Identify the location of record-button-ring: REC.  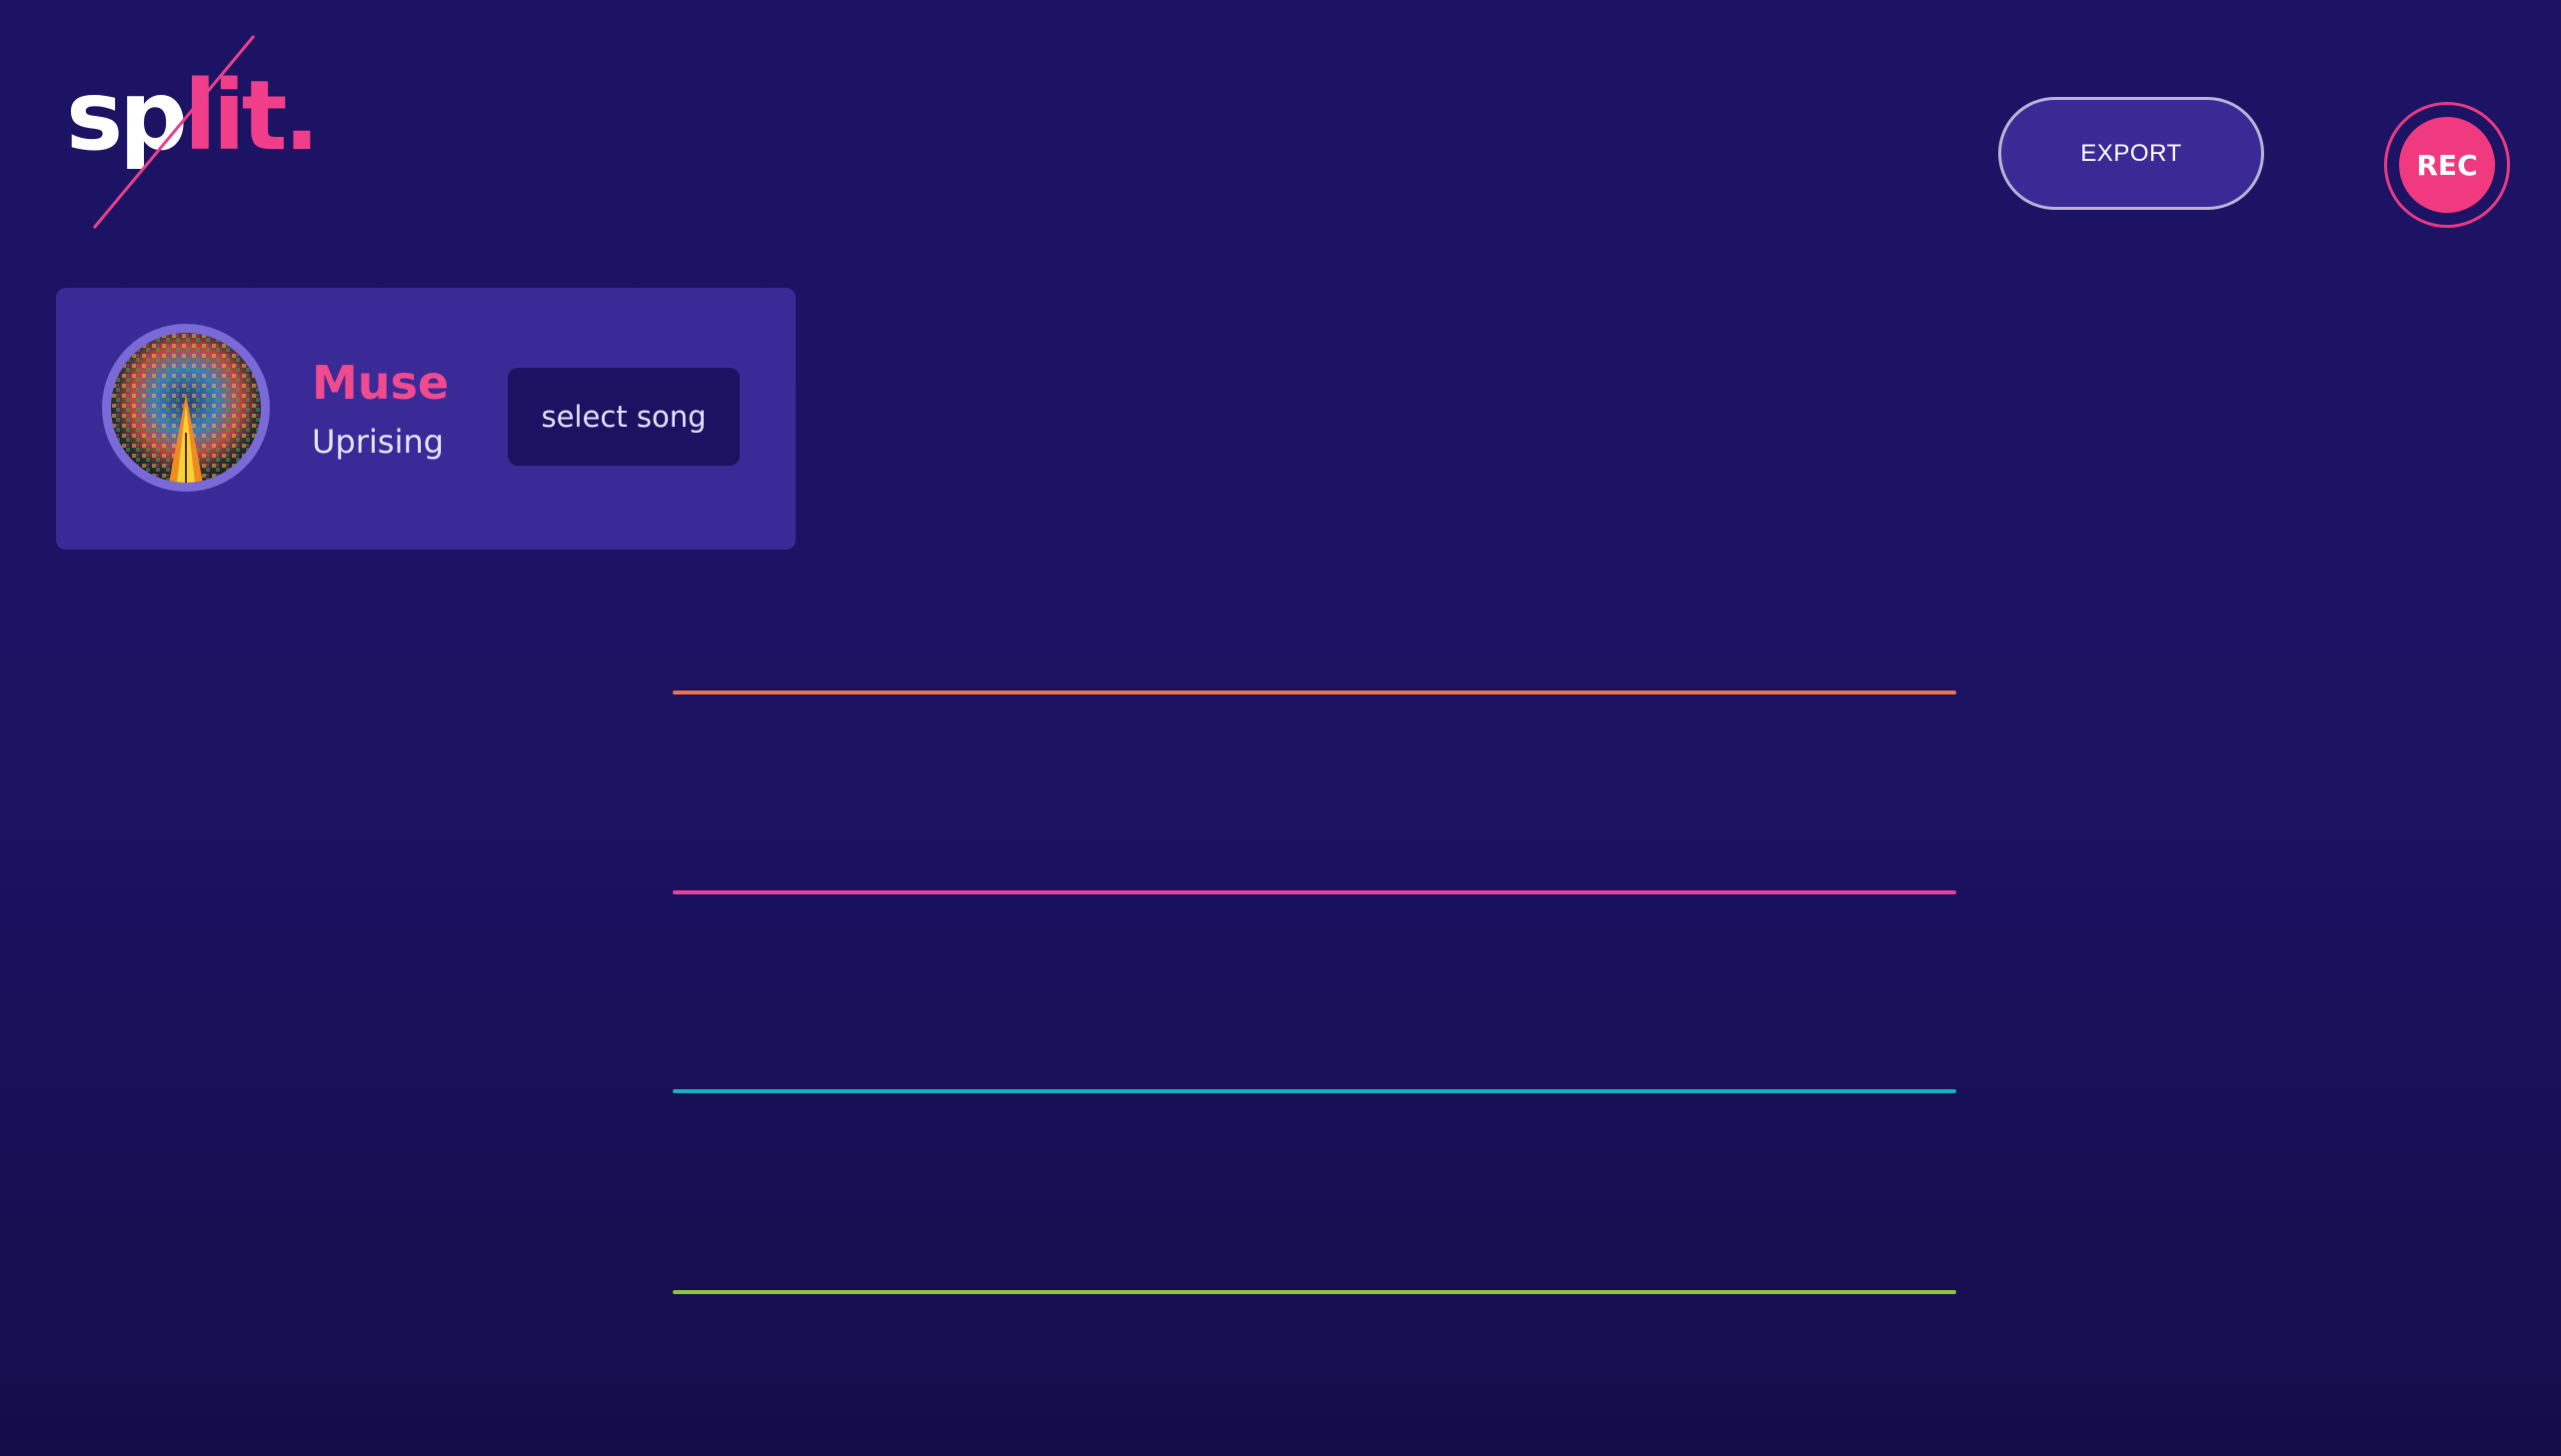
(2447, 165).